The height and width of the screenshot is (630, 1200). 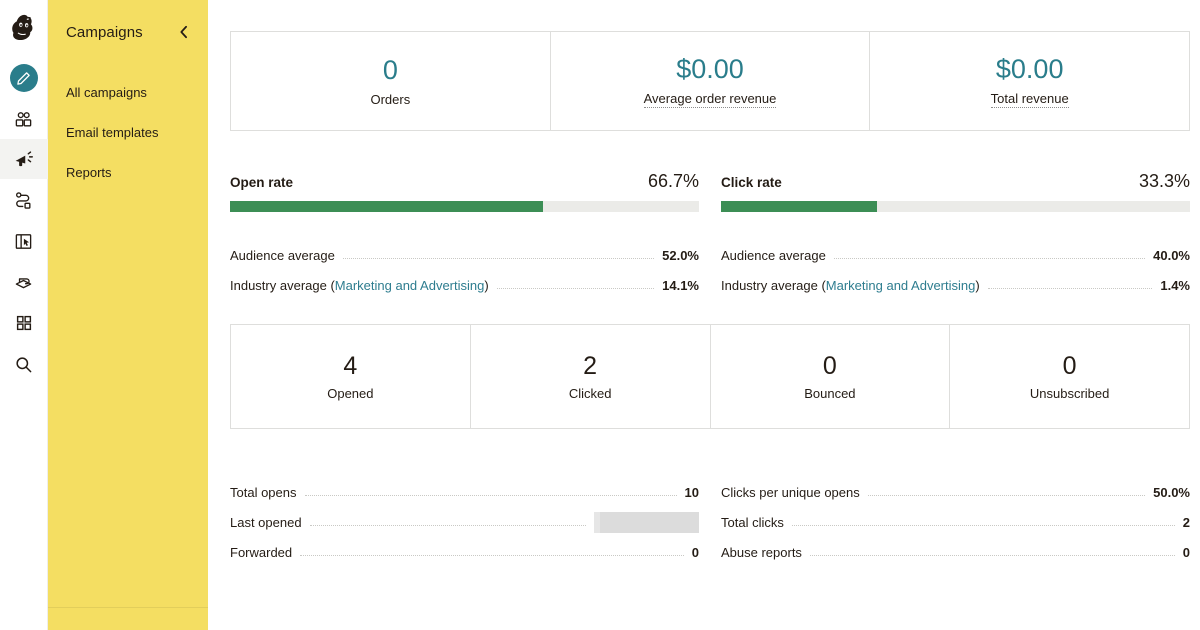 What do you see at coordinates (262, 182) in the screenshot?
I see `open-rate-label: Open rate` at bounding box center [262, 182].